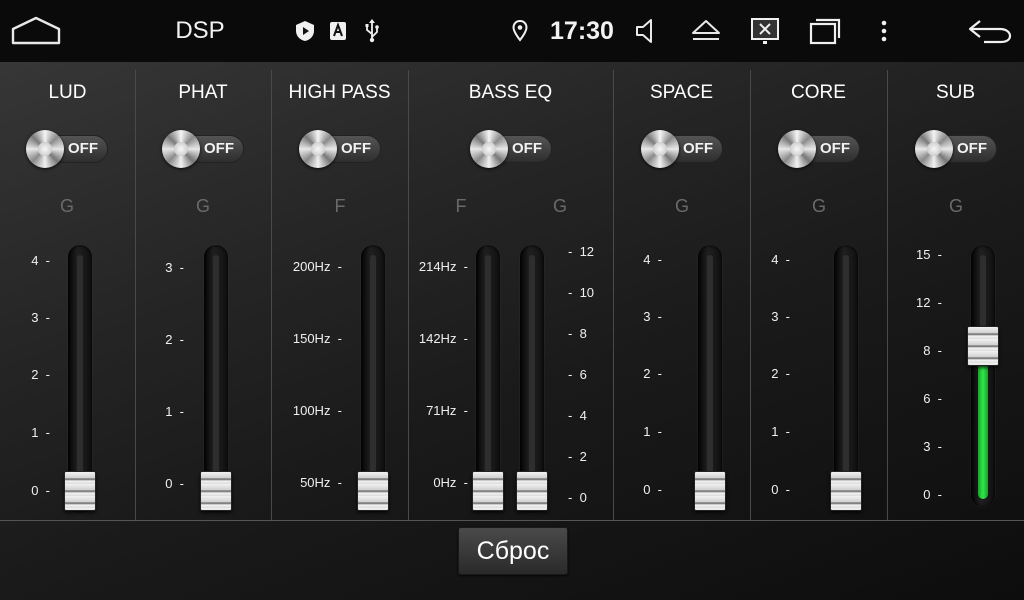  I want to click on screen-off-icon, so click(765, 31).